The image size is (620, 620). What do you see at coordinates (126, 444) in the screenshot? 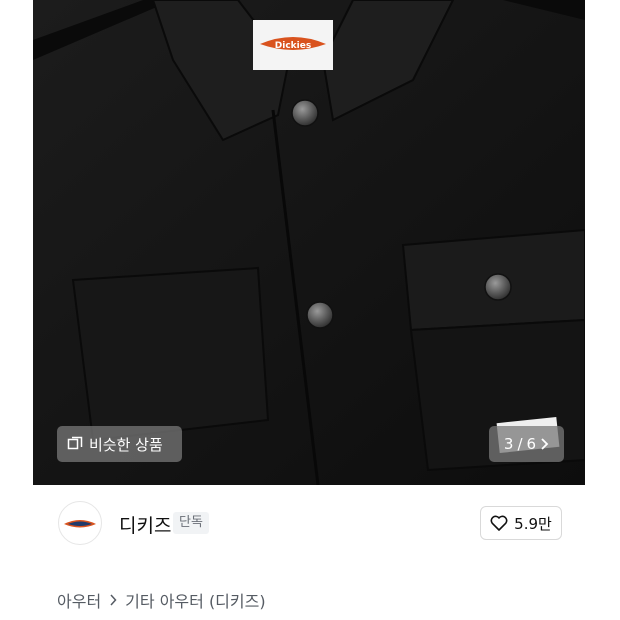
I see `similar-products-label: 비슷한 상품` at bounding box center [126, 444].